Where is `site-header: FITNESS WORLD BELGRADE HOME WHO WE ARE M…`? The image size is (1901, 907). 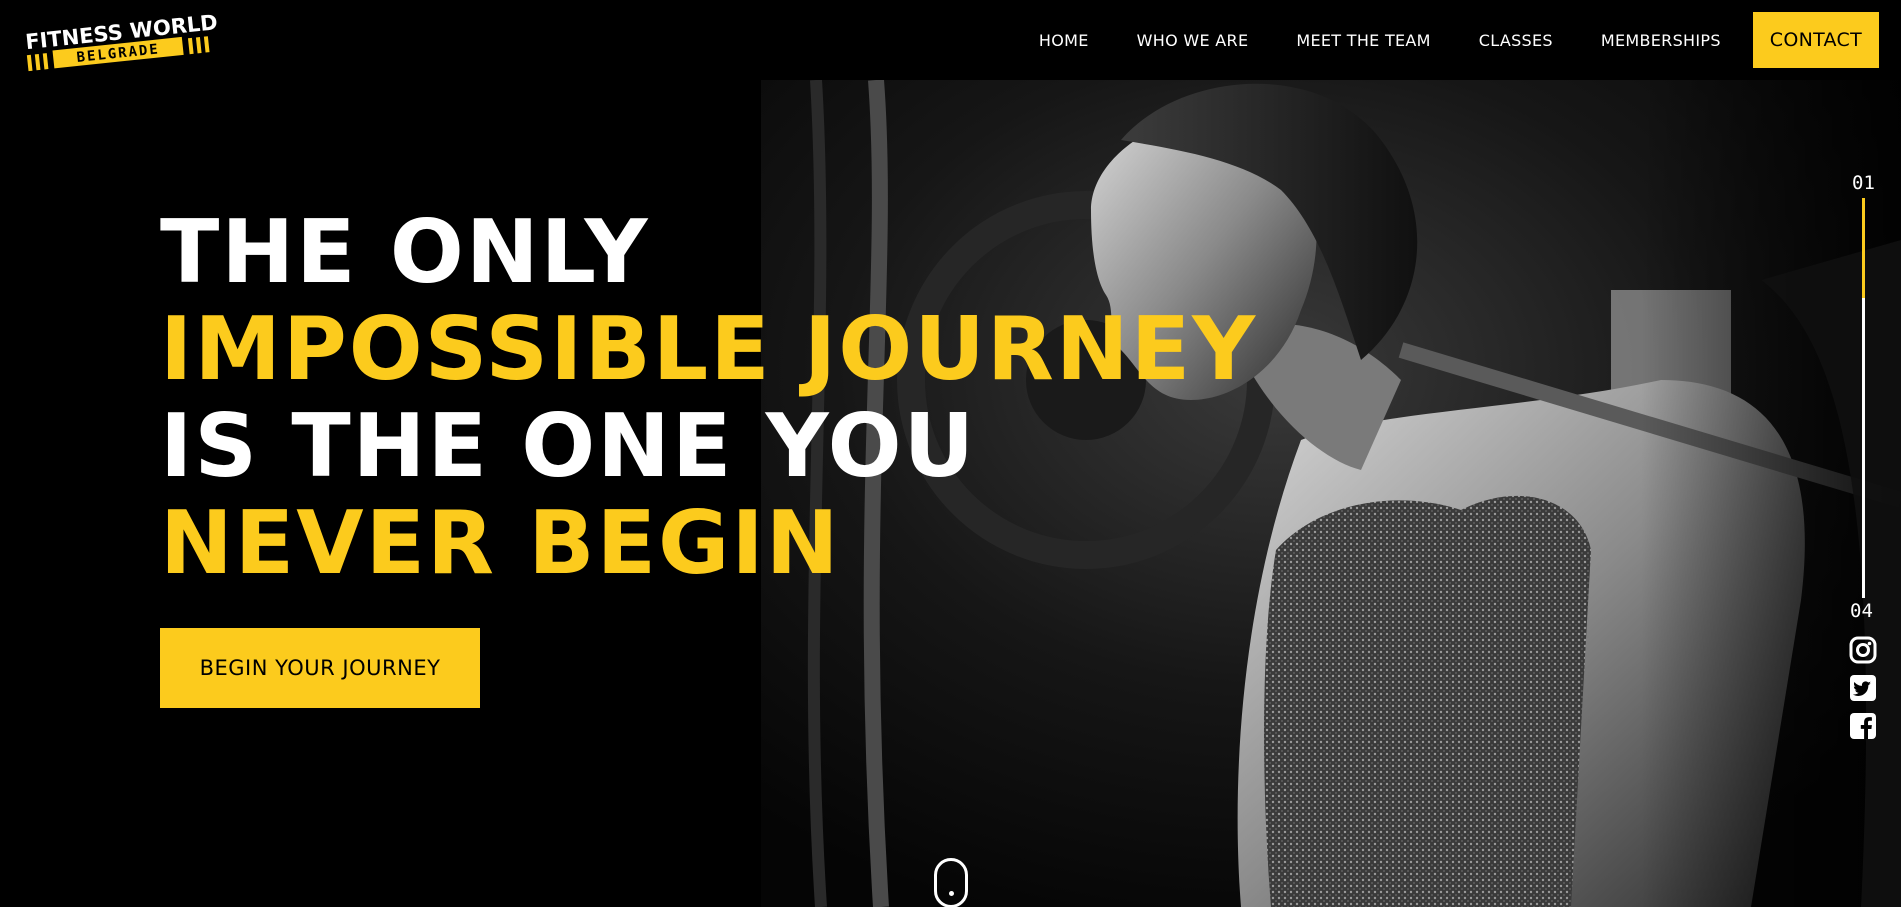 site-header: FITNESS WORLD BELGRADE HOME WHO WE ARE M… is located at coordinates (950, 40).